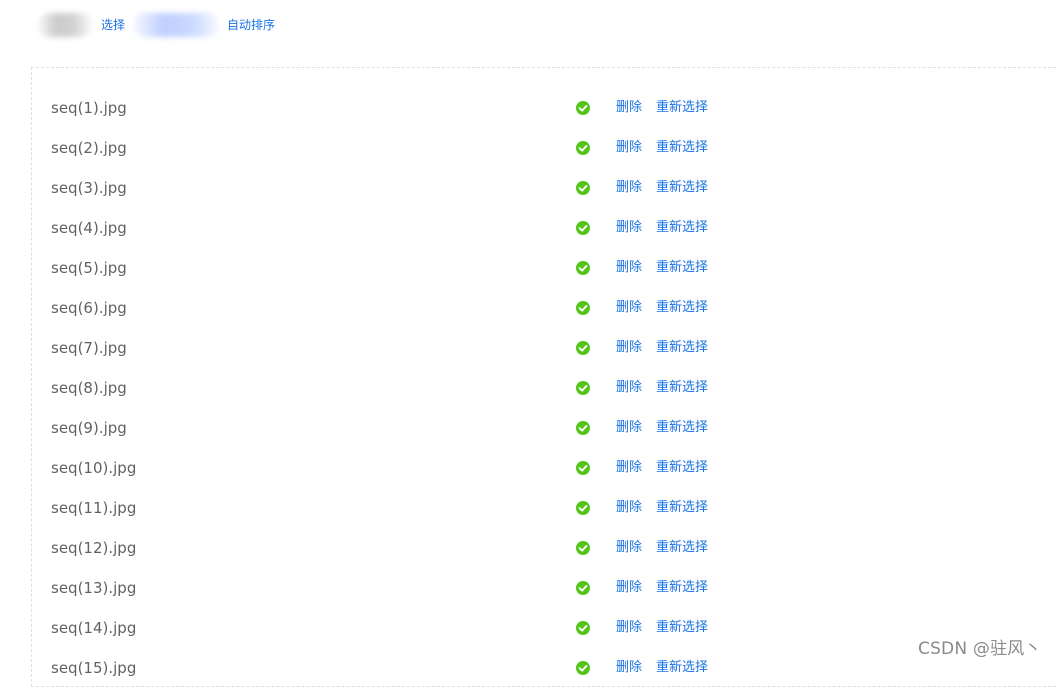  What do you see at coordinates (529, 308) in the screenshot?
I see `file-row: seq(6).jpg 删除 重新选择` at bounding box center [529, 308].